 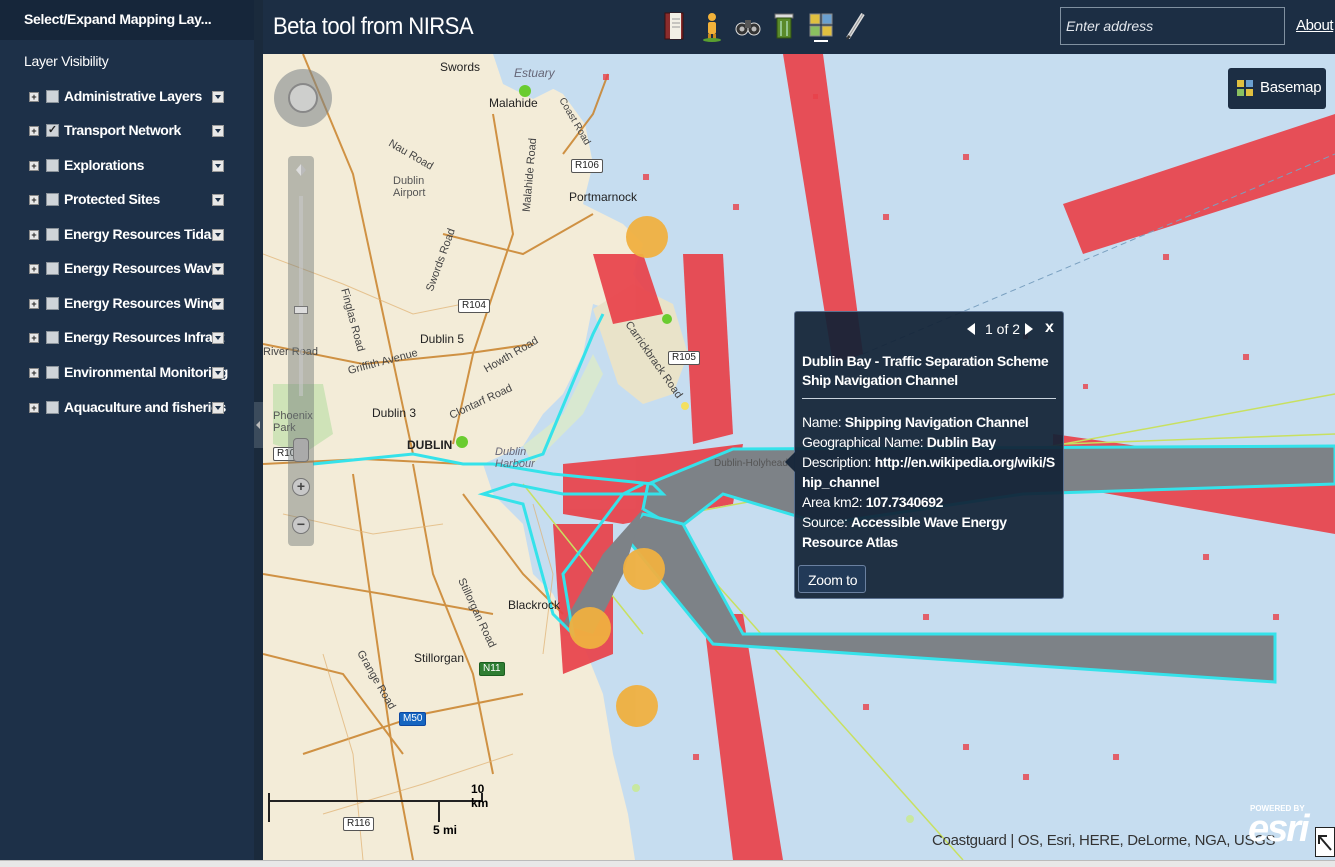 I want to click on grid-icon, so click(x=821, y=26).